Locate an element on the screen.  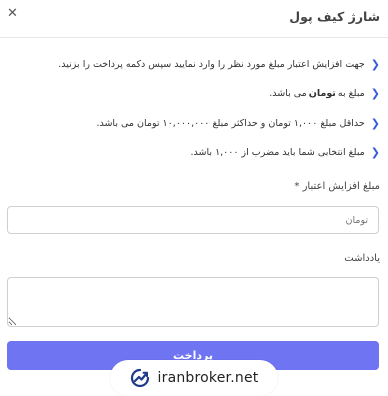
note-label: یادداشت is located at coordinates (362, 258).